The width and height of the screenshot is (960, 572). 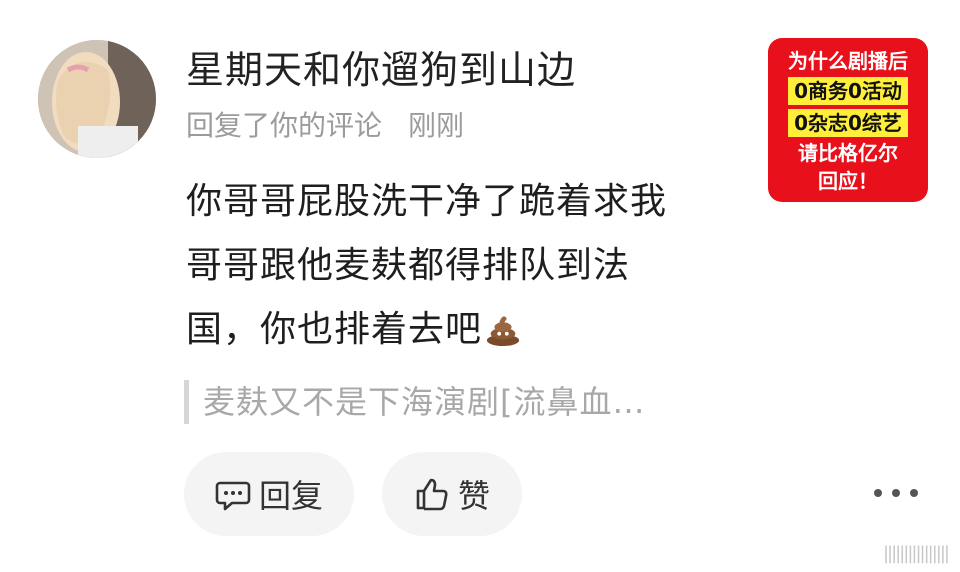 I want to click on user-avatar, so click(x=97, y=99).